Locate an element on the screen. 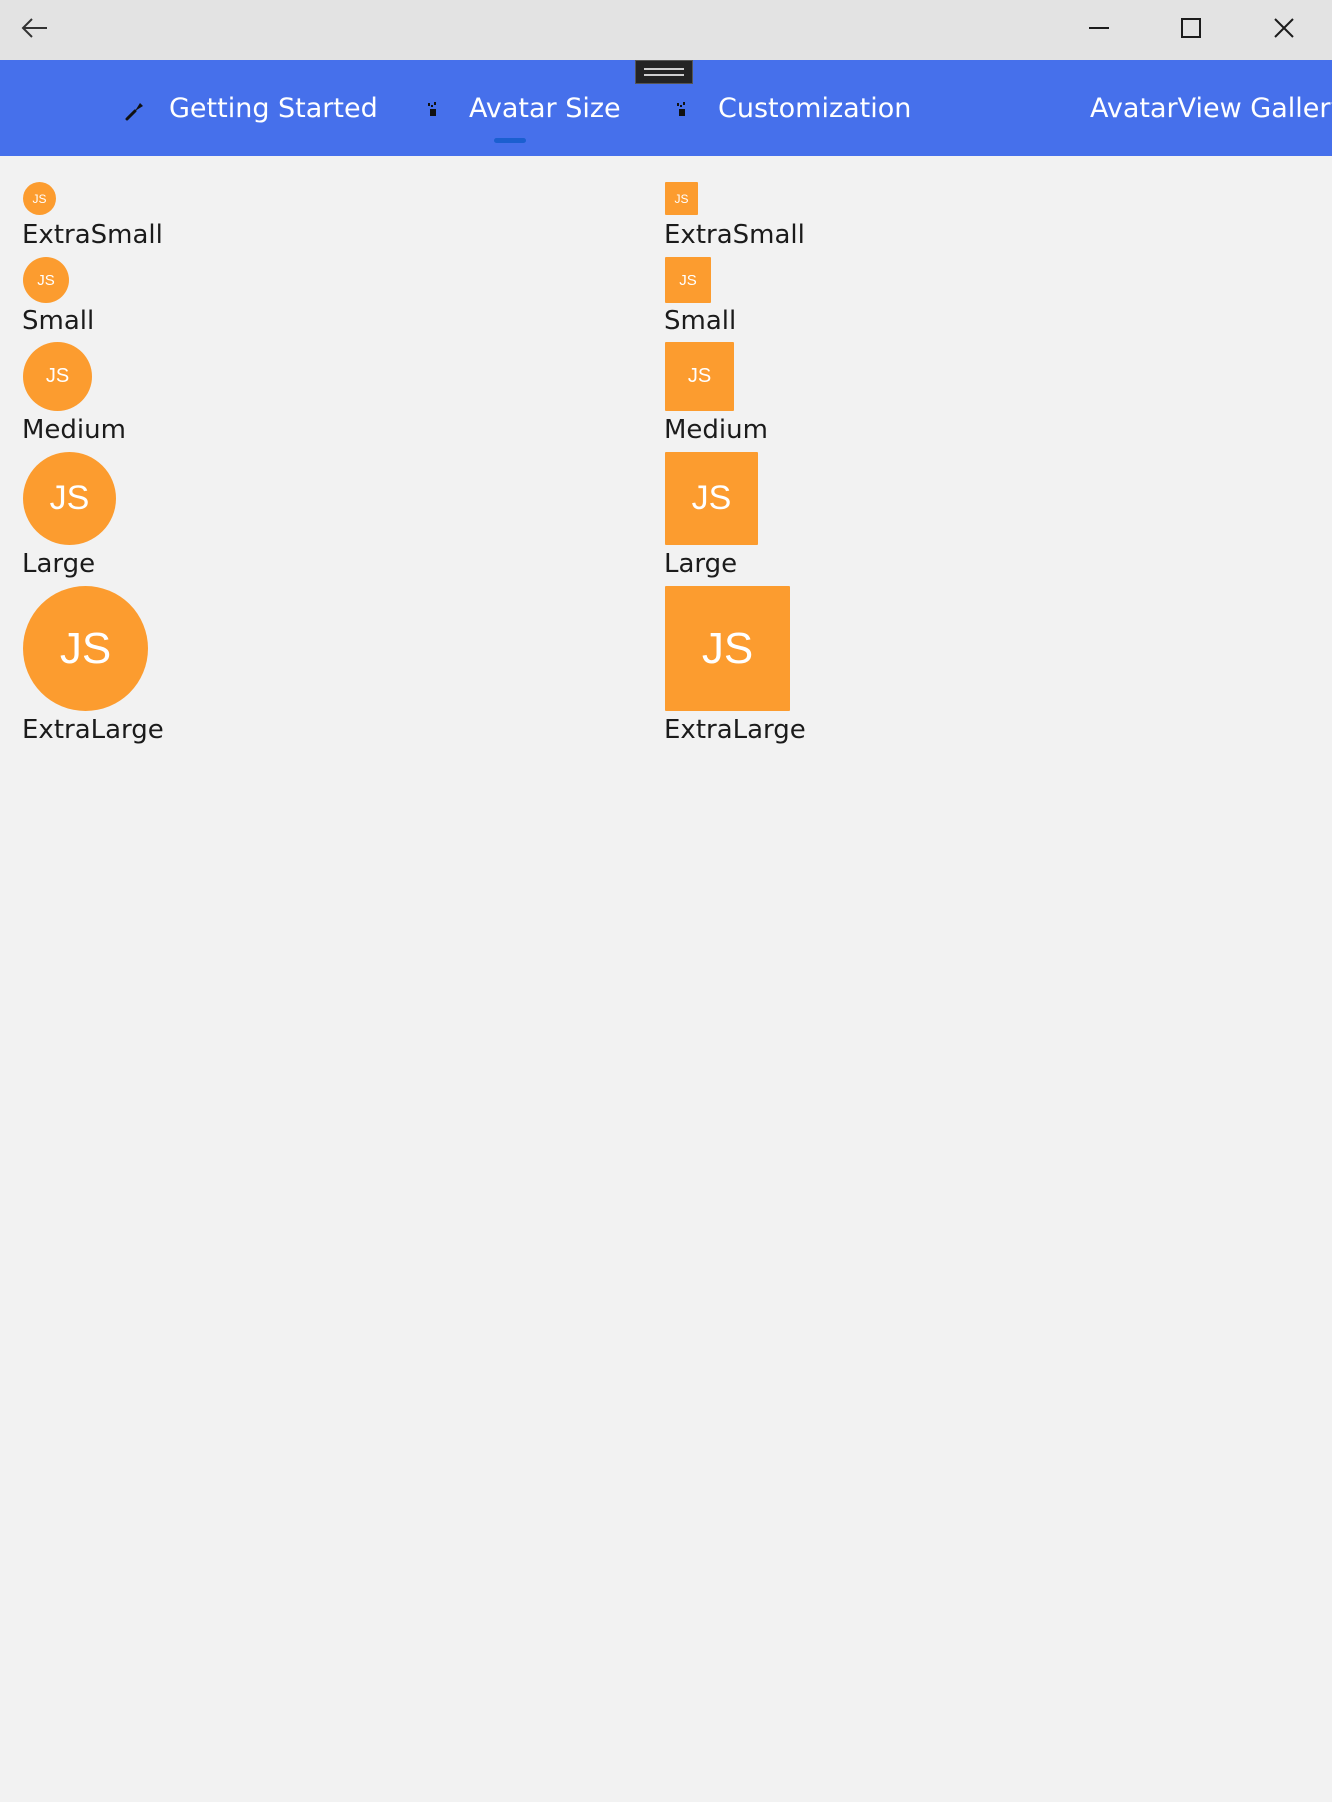 The image size is (1332, 1802). avatar-round-small: JS is located at coordinates (46, 280).